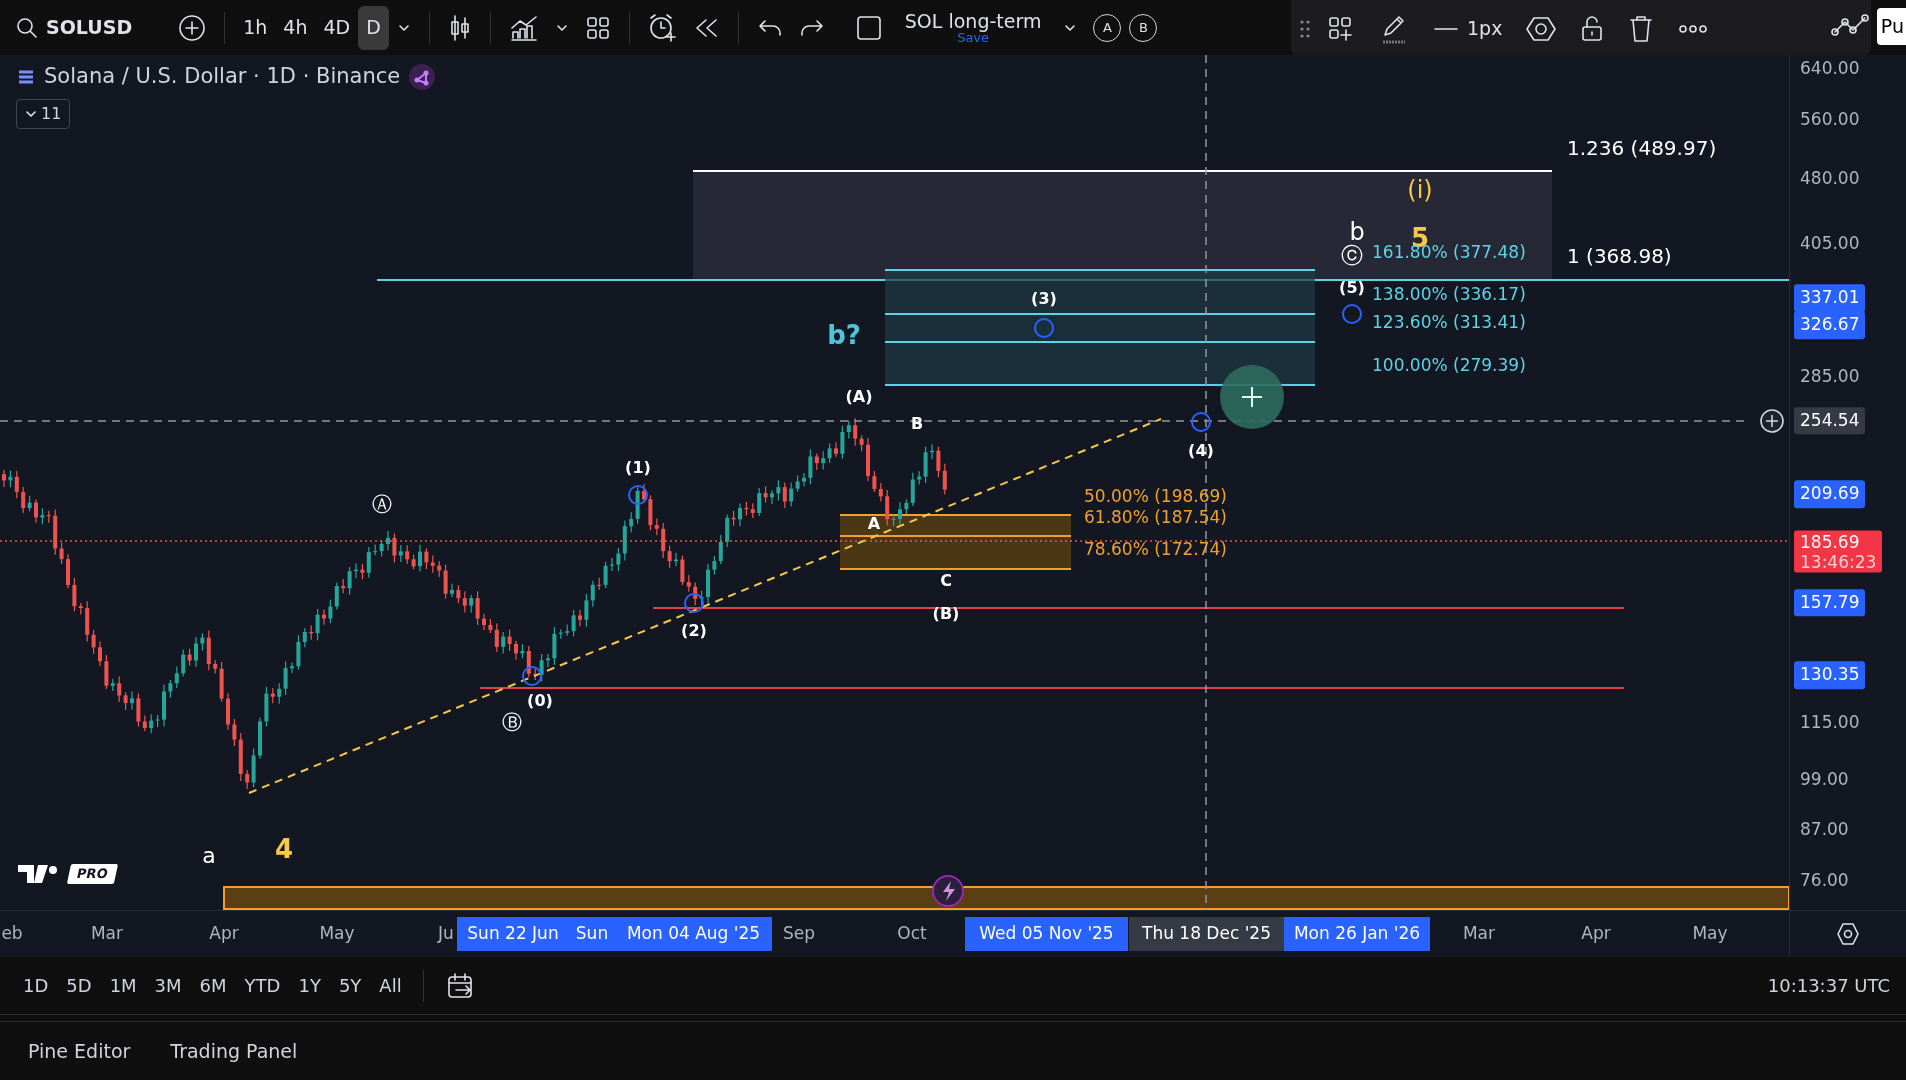 The height and width of the screenshot is (1080, 1906). I want to click on extension-level-label: 1 (368.98), so click(1619, 256).